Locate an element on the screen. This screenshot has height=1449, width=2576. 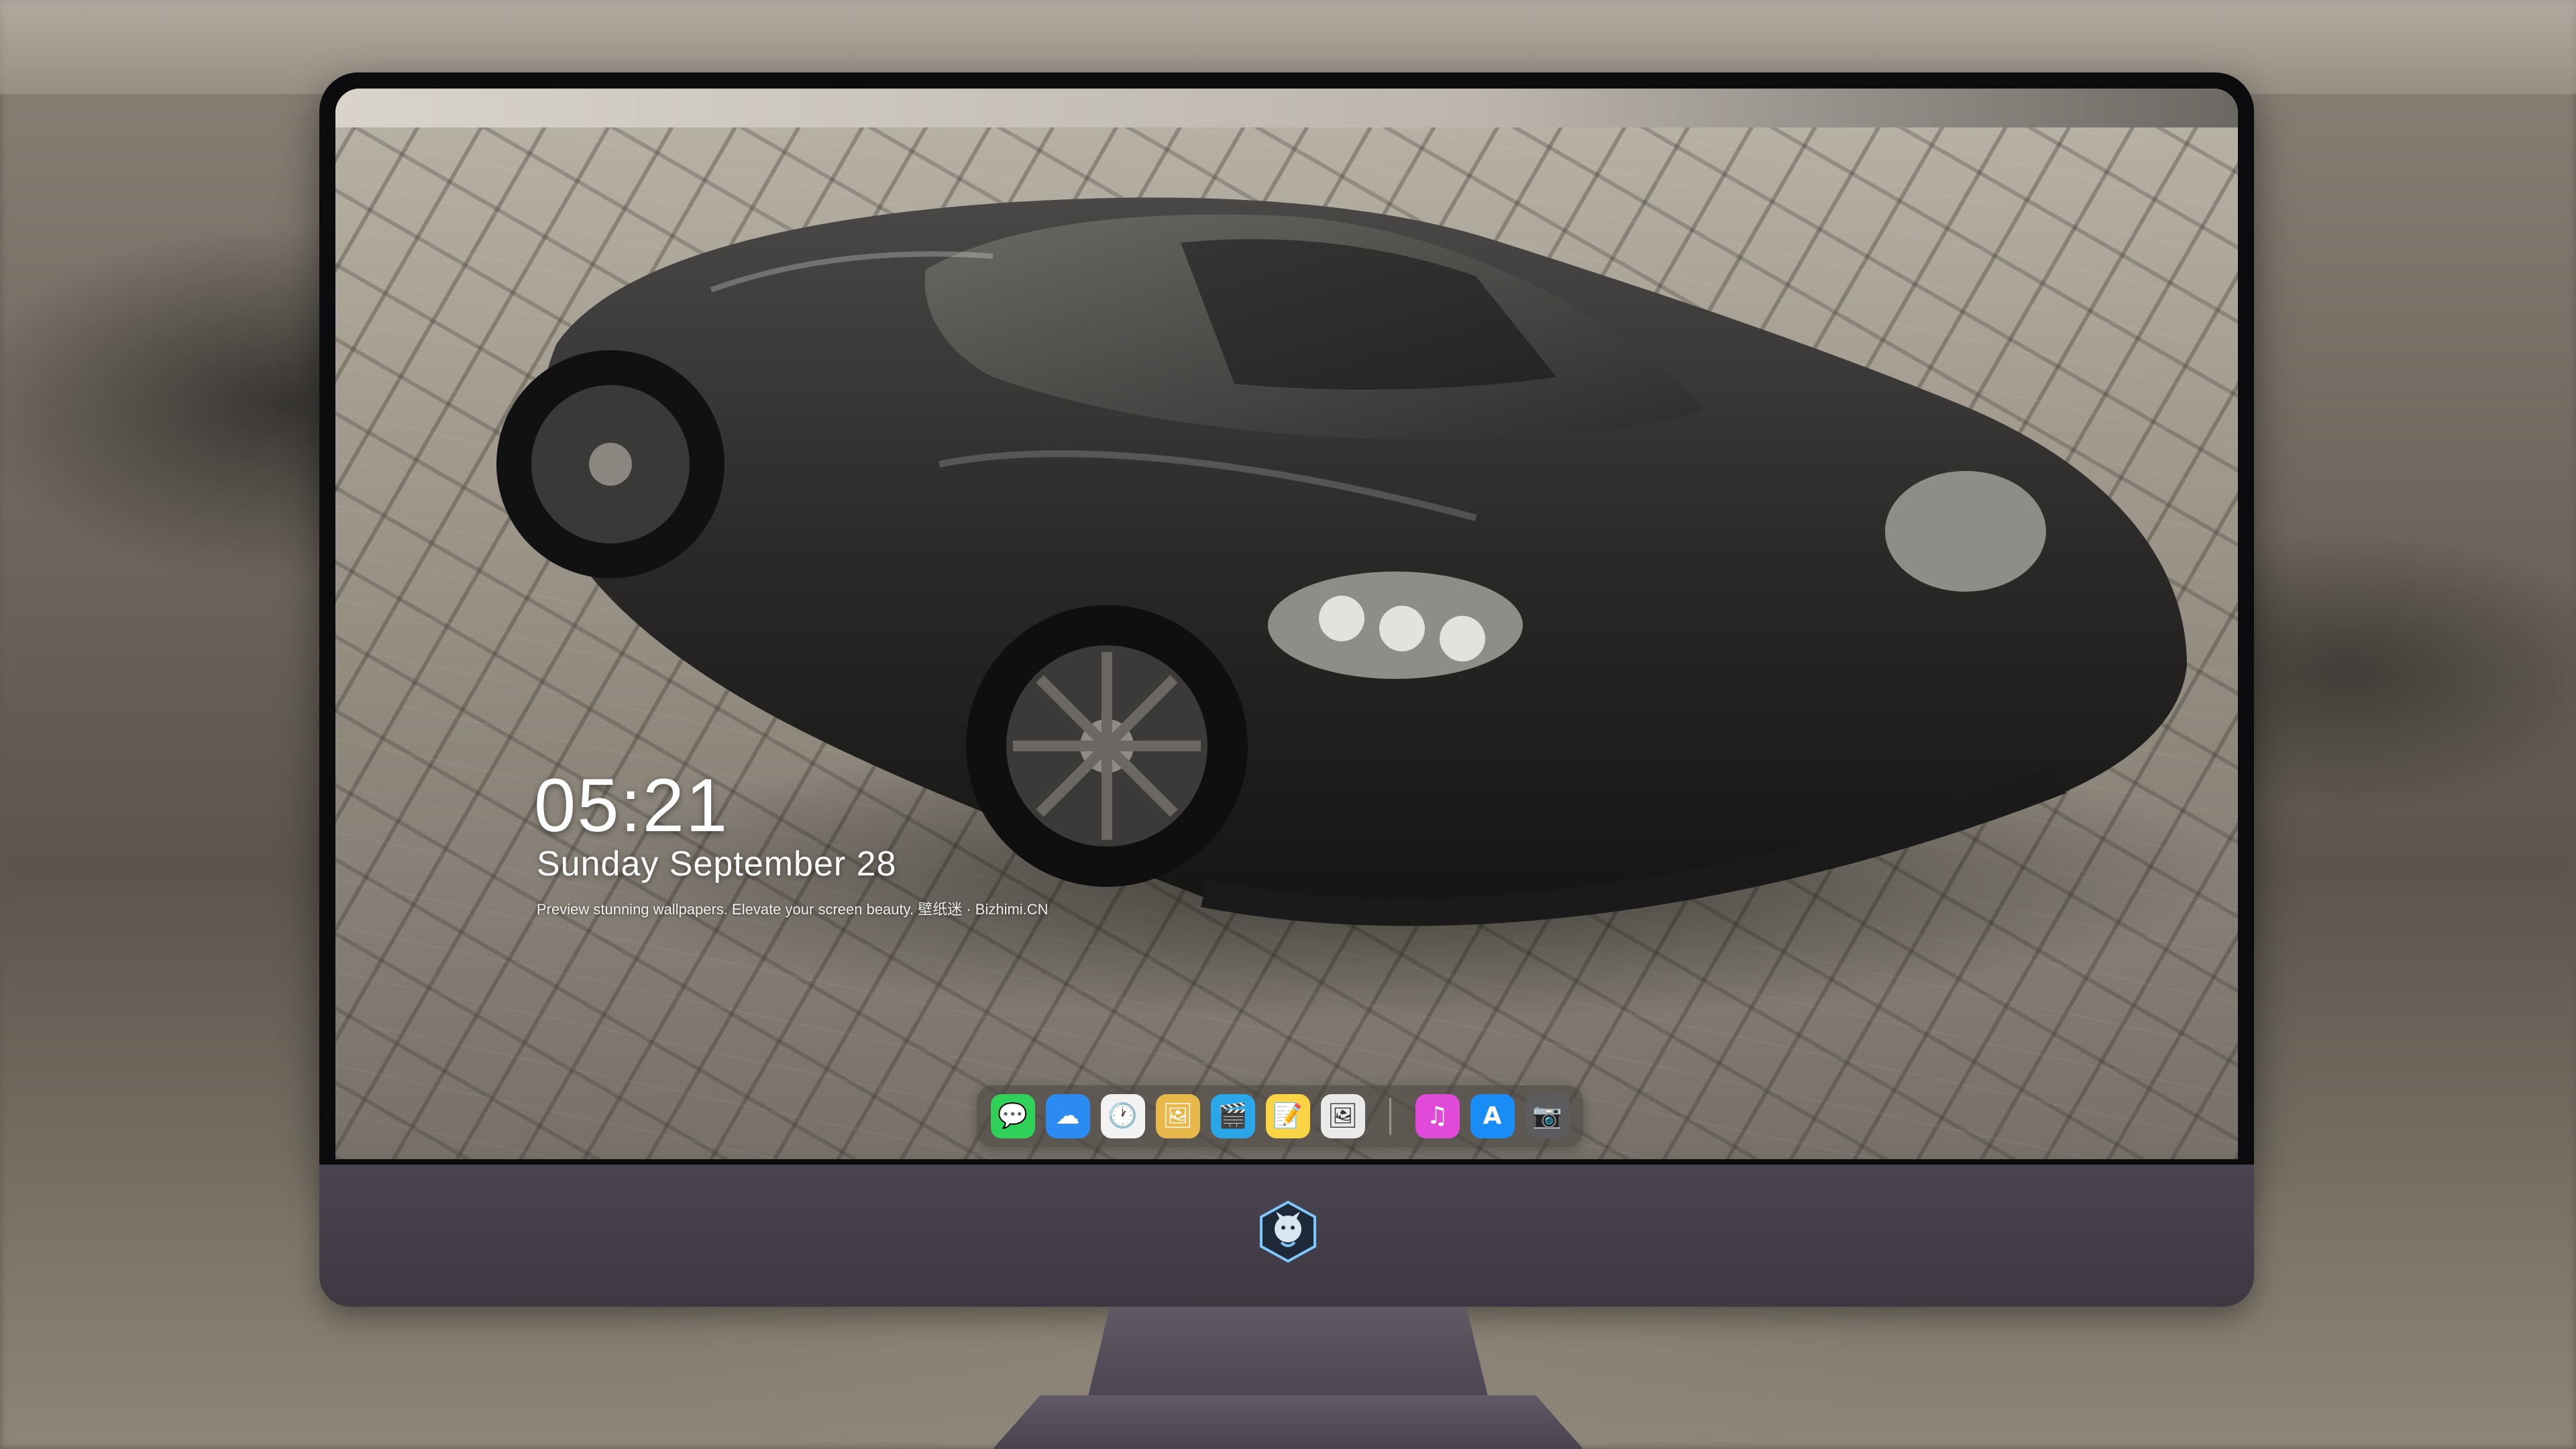
monitor-stand-base is located at coordinates (1288, 1422).